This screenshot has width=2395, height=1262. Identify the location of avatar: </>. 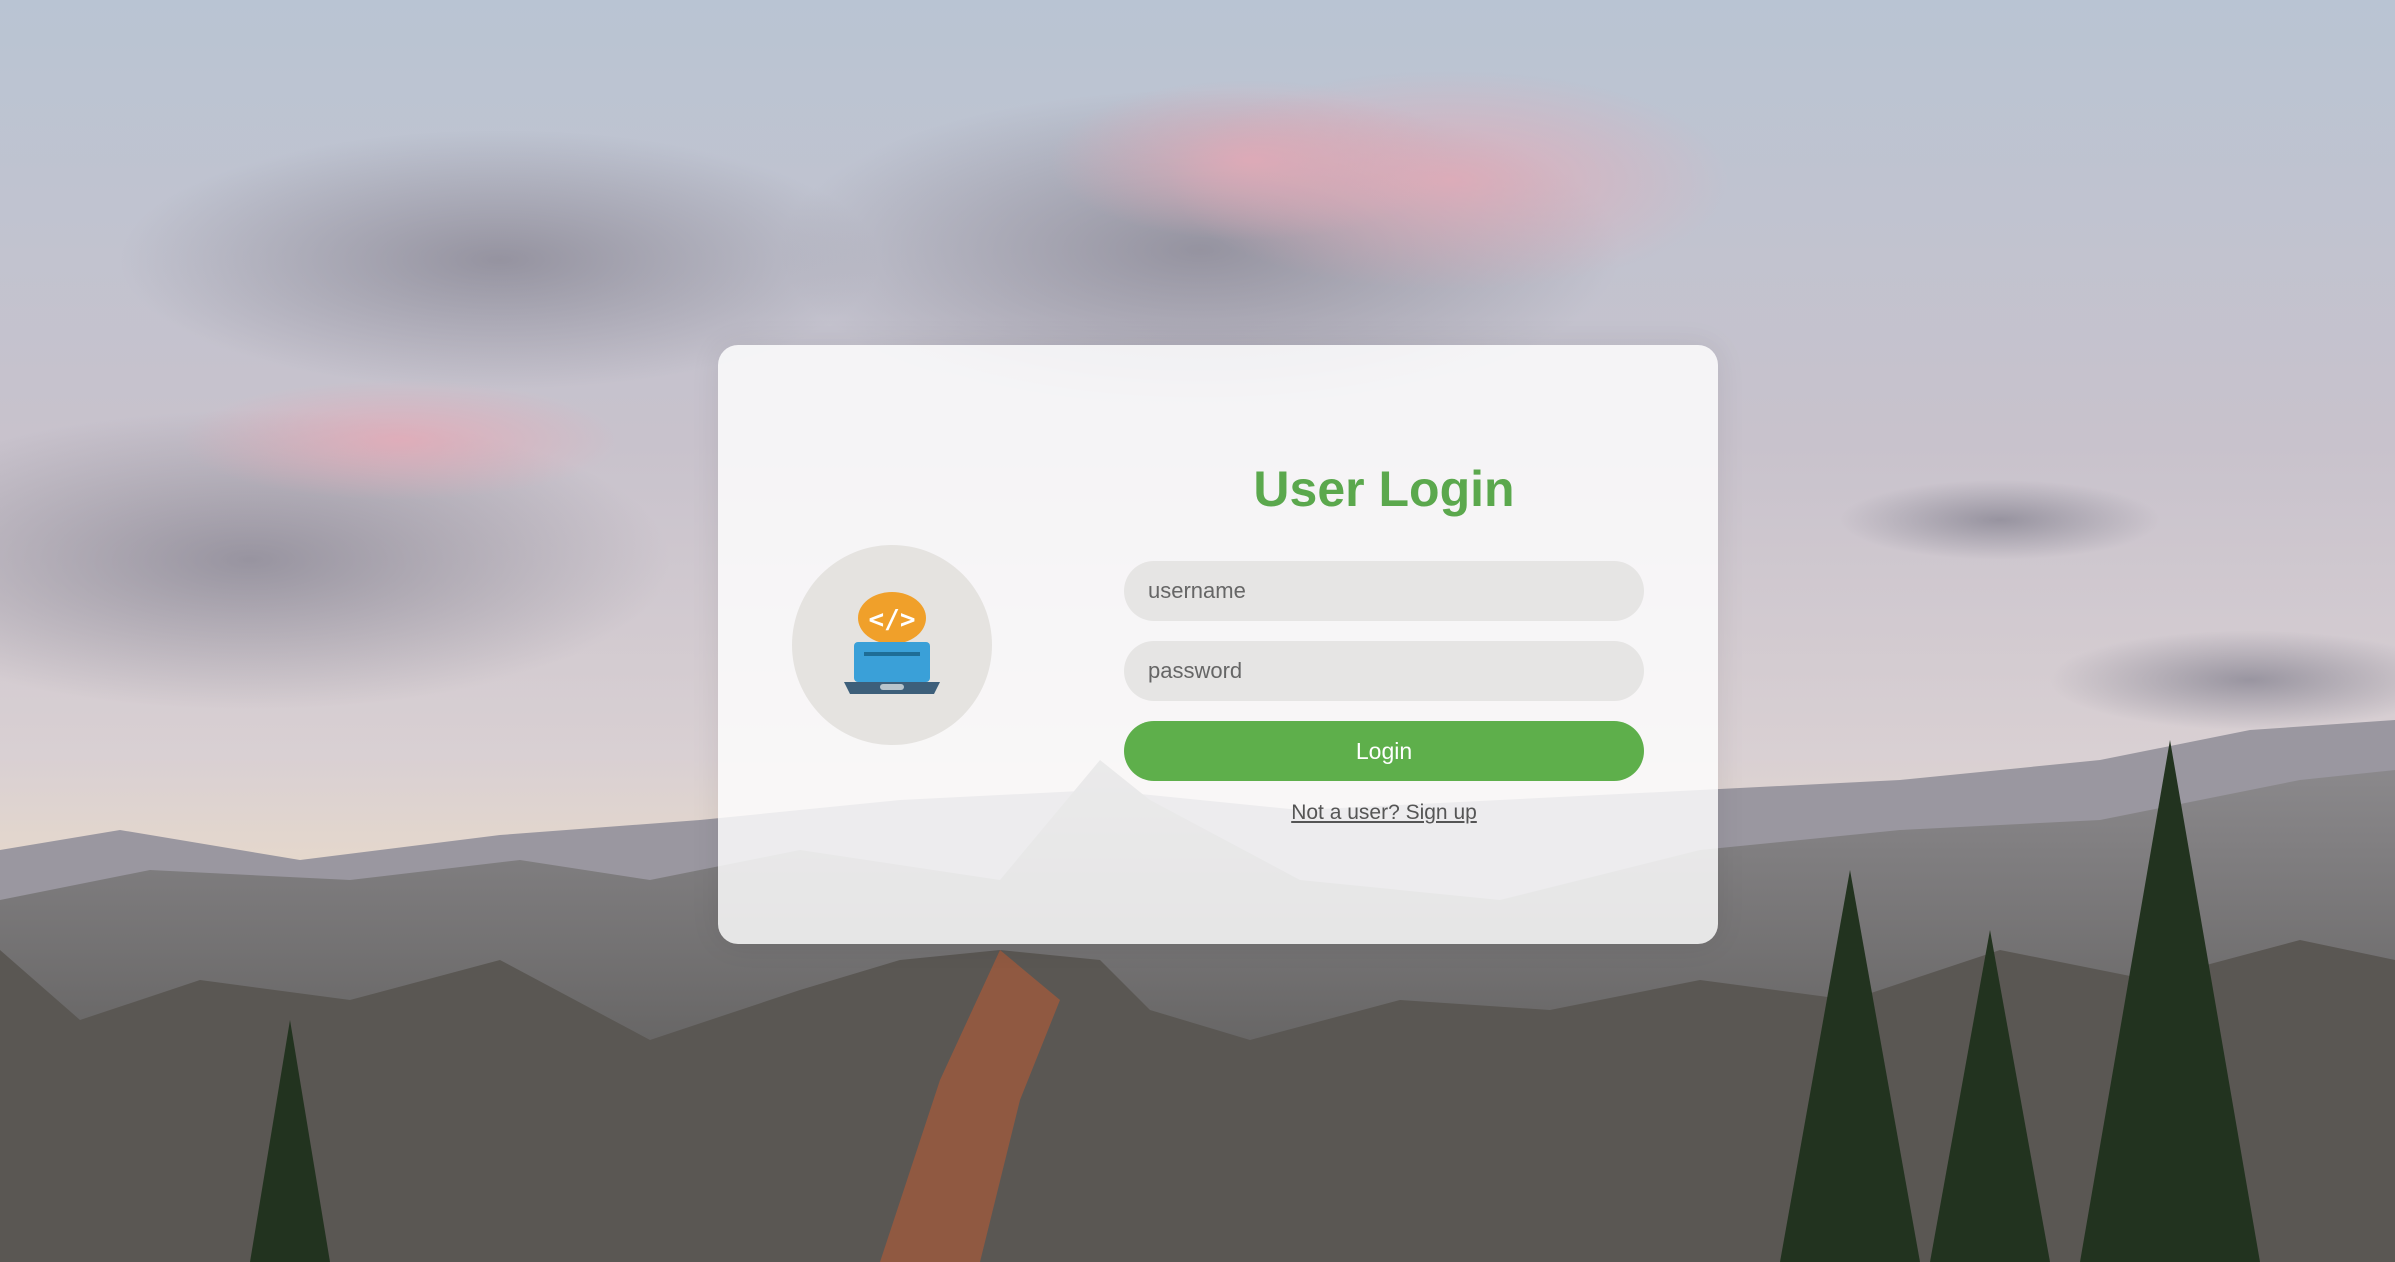
(892, 645).